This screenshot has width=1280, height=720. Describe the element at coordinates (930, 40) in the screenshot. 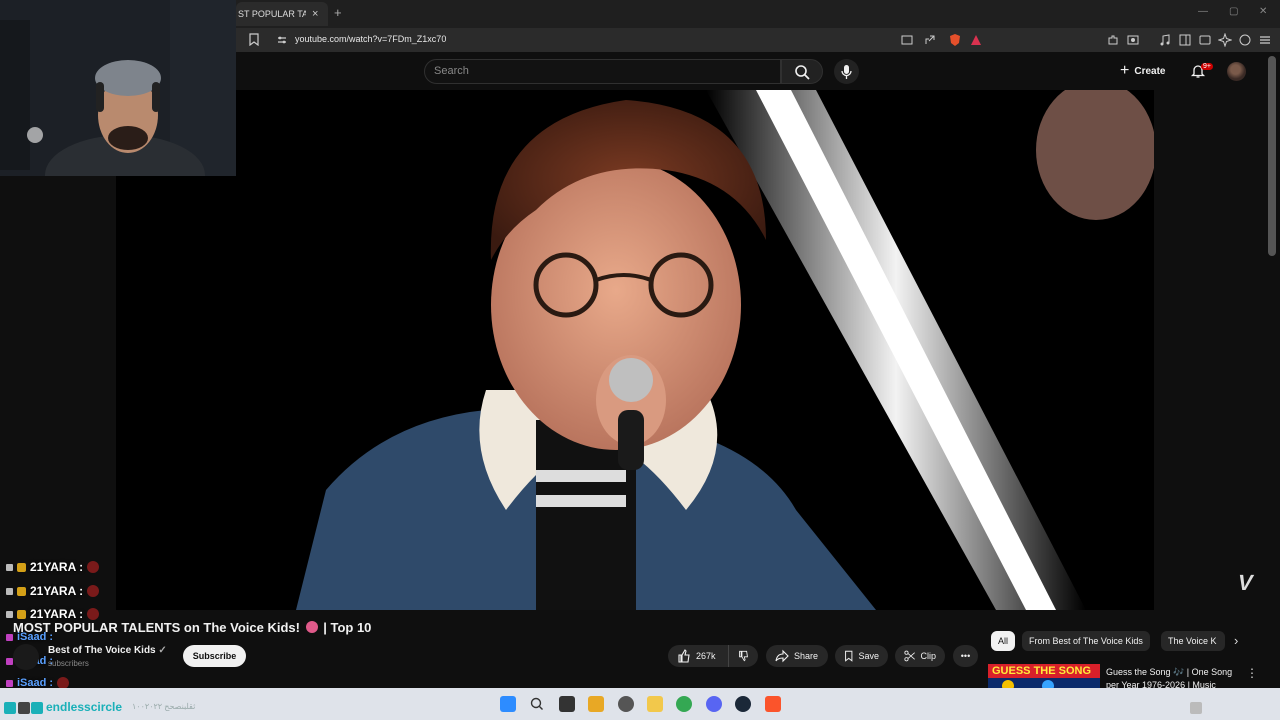

I see `share-page-icon` at that location.